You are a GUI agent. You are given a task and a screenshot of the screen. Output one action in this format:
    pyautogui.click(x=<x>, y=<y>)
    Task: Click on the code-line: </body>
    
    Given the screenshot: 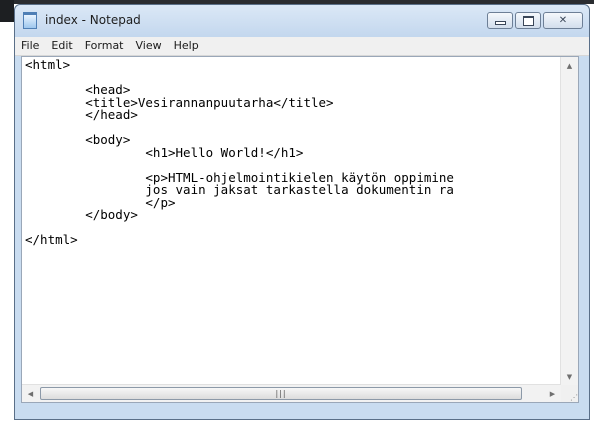 What is the action you would take?
    pyautogui.click(x=81, y=214)
    